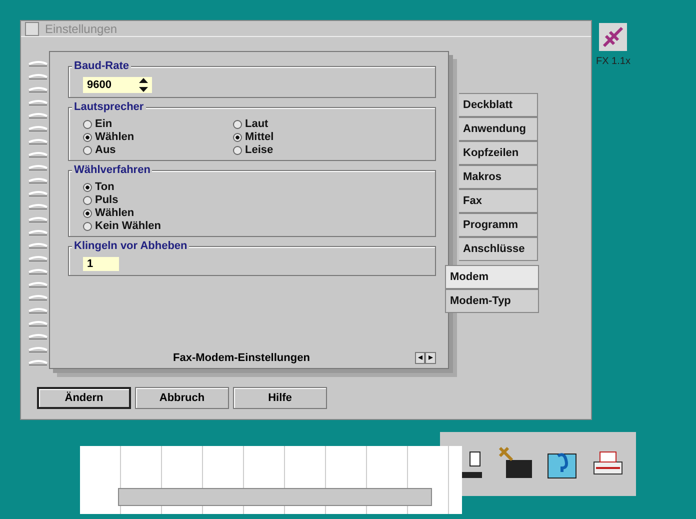  What do you see at coordinates (112, 170) in the screenshot?
I see `group-title: Wählverfahren` at bounding box center [112, 170].